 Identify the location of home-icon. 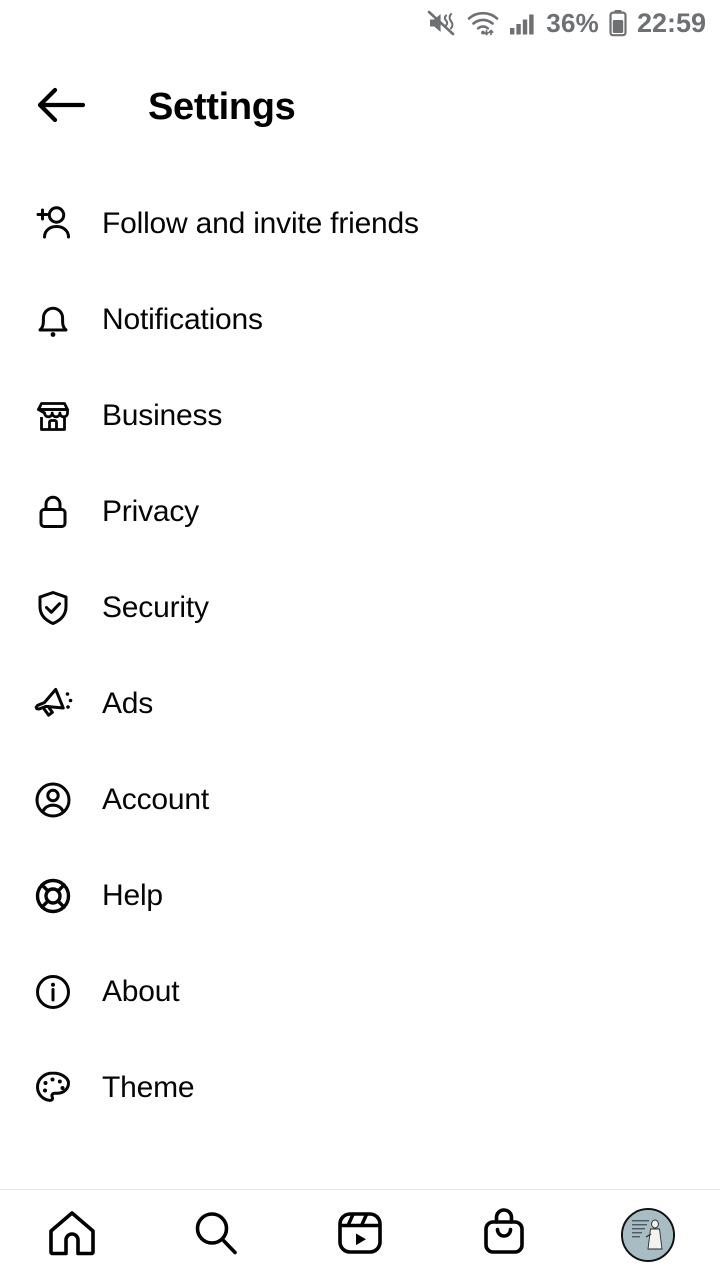
(72, 1235).